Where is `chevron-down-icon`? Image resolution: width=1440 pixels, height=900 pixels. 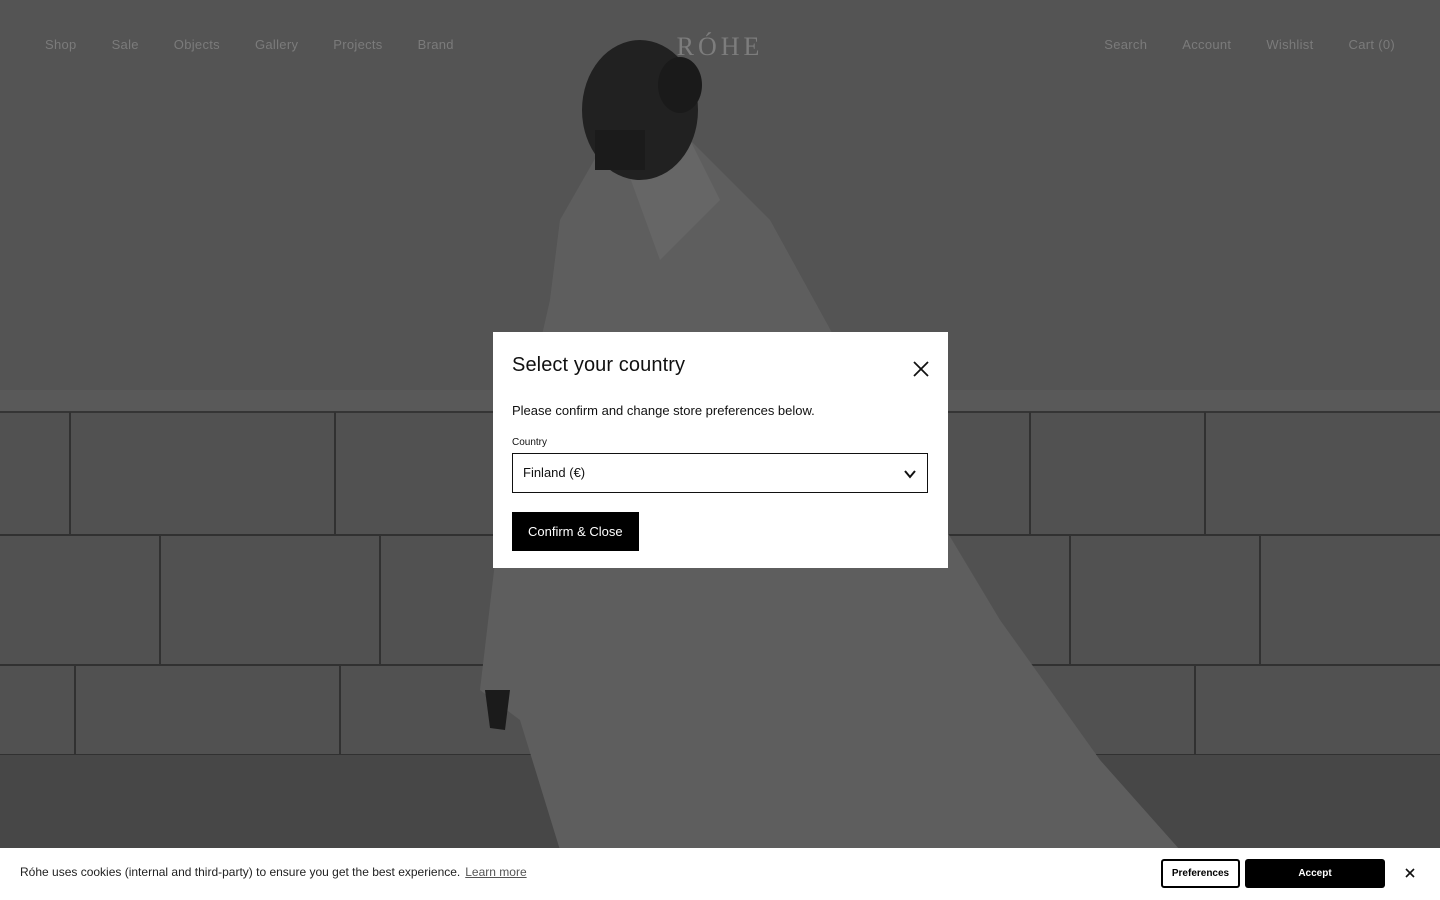
chevron-down-icon is located at coordinates (910, 474).